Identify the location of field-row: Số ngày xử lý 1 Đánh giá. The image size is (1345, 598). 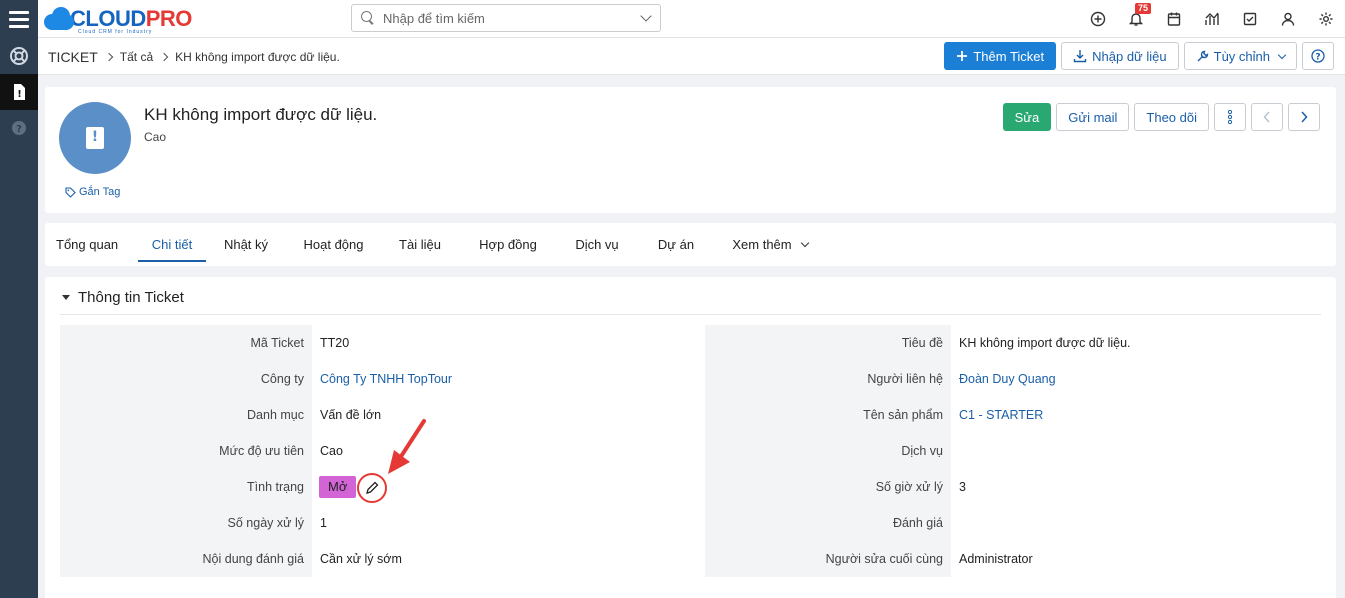
(690, 523).